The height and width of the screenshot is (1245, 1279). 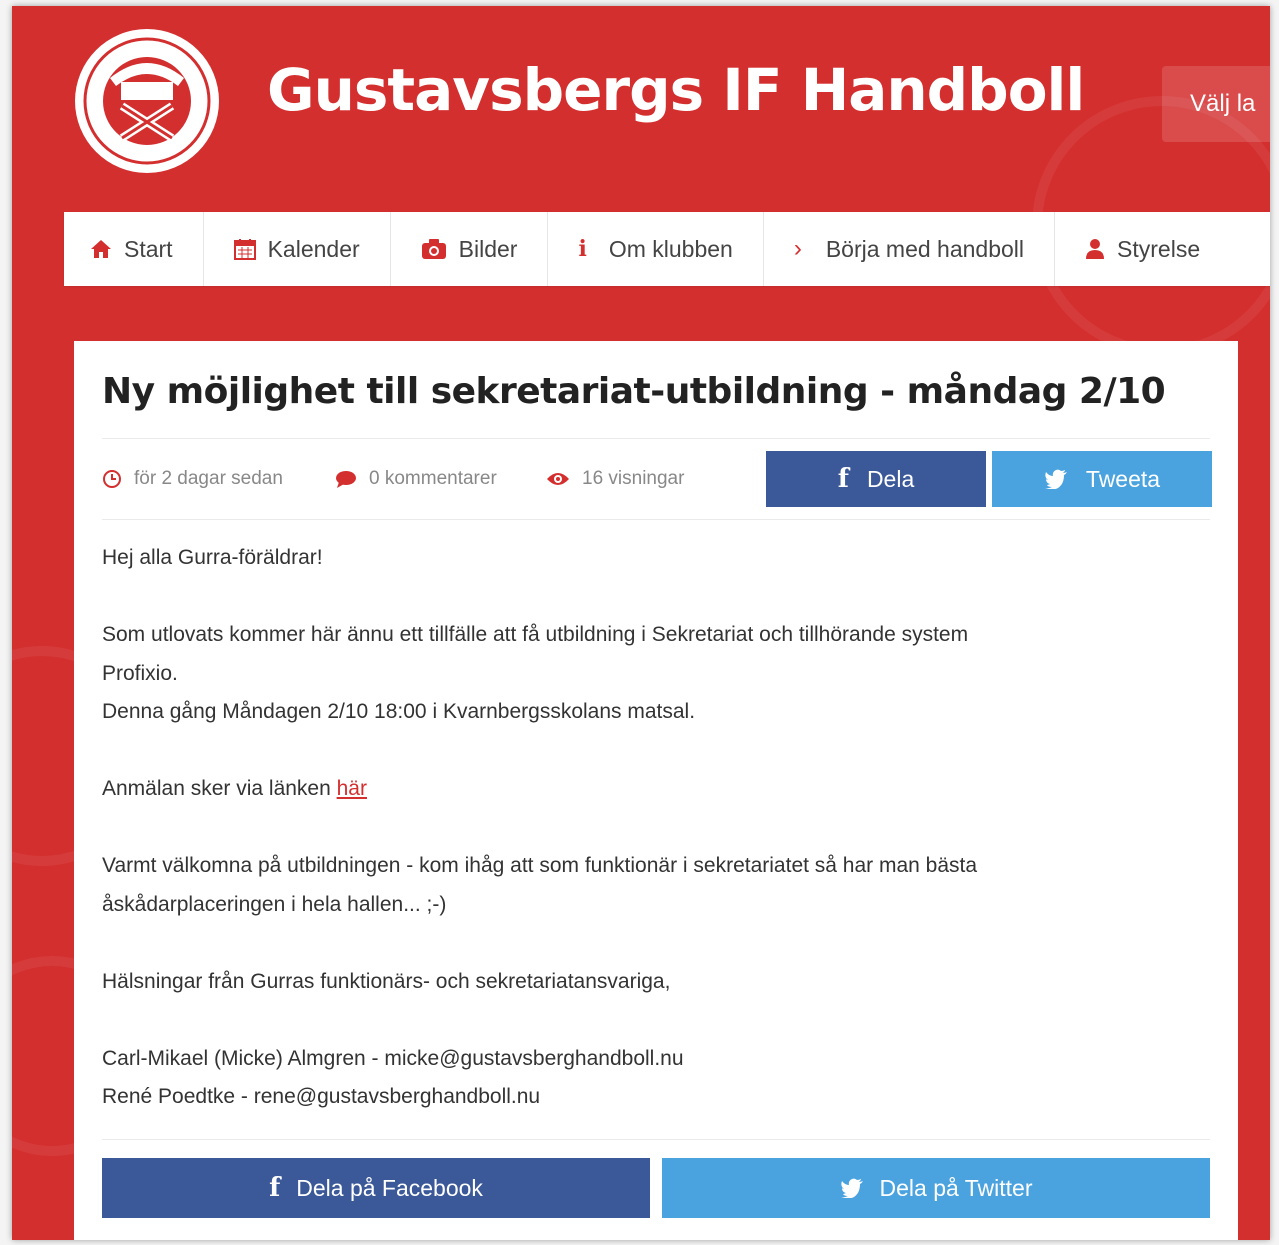 I want to click on club-logo, so click(x=147, y=101).